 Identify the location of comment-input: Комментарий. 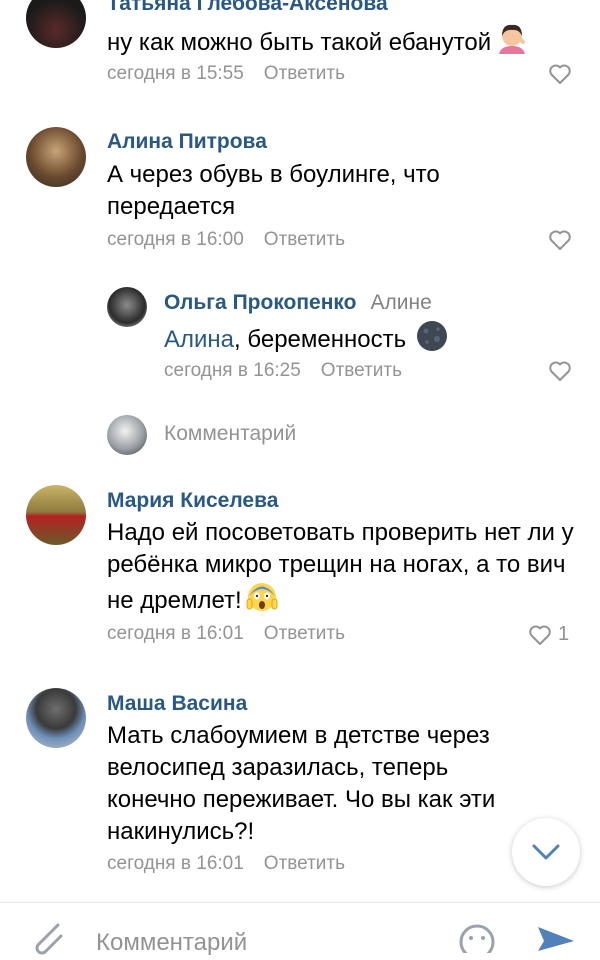
(171, 943).